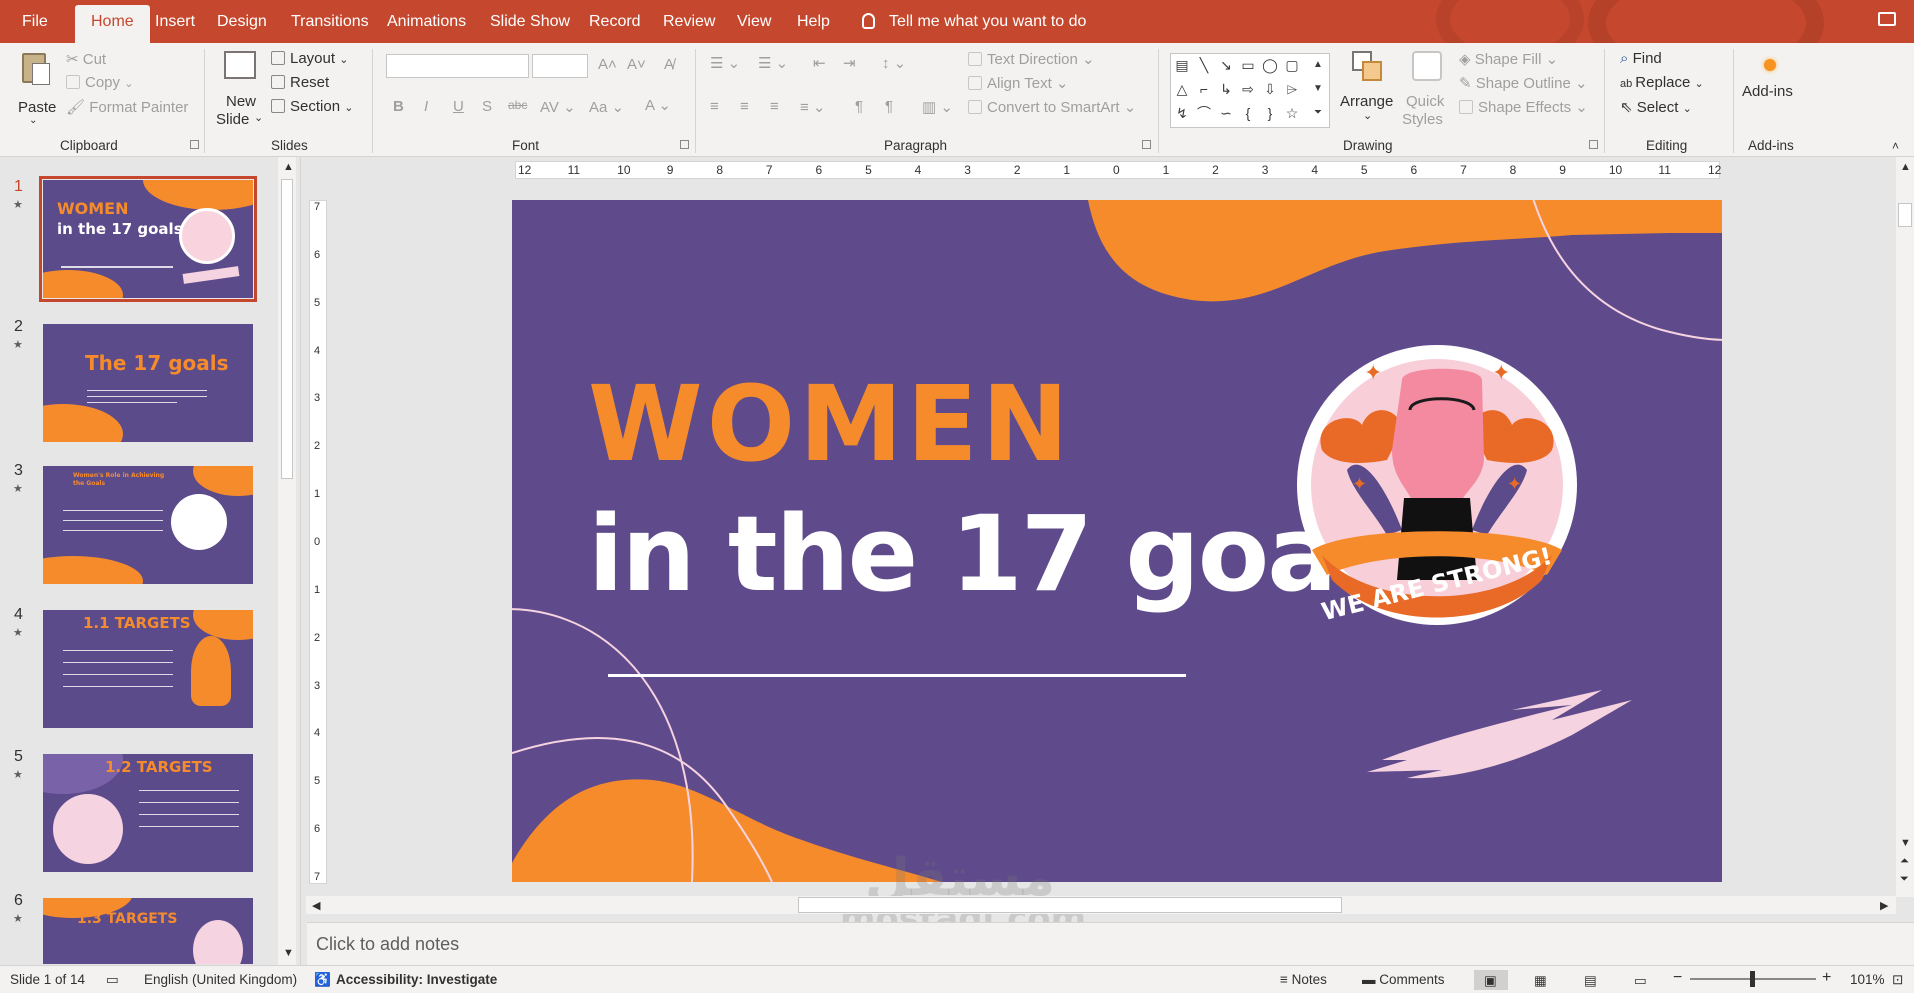 The width and height of the screenshot is (1914, 993). Describe the element at coordinates (1884, 905) in the screenshot. I see `scroll-right-icon: ▶` at that location.